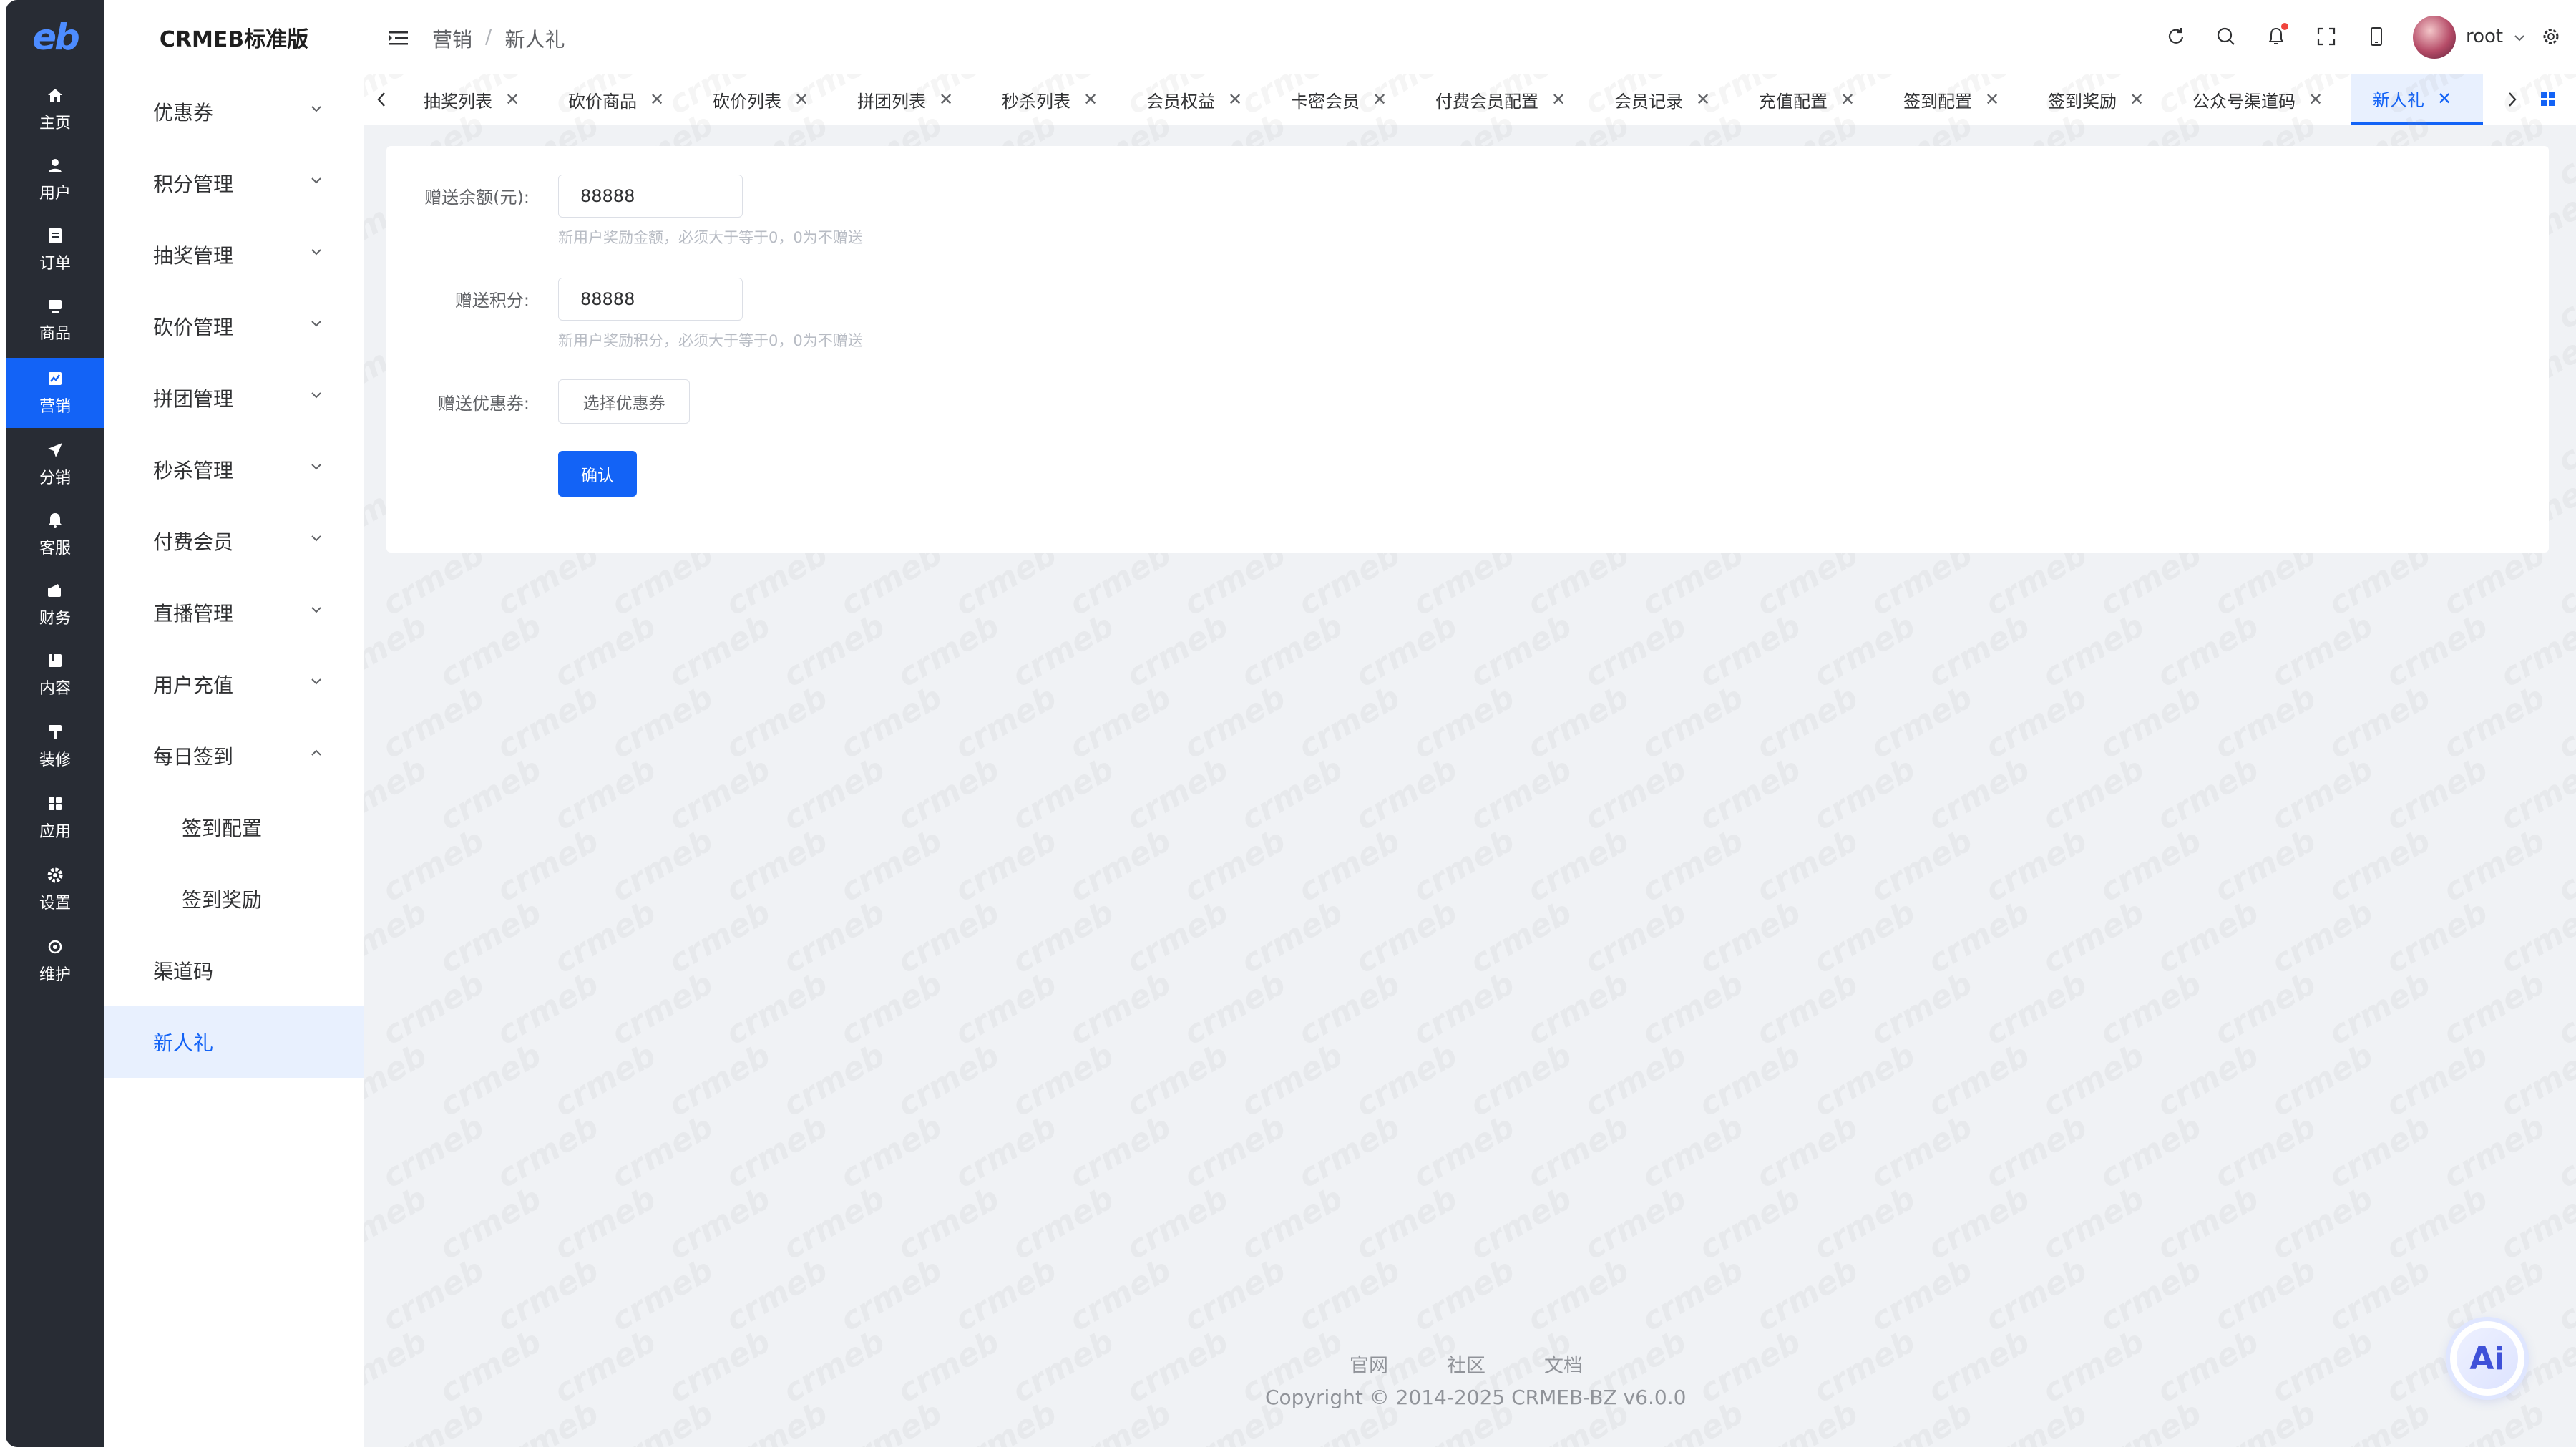 Image resolution: width=2576 pixels, height=1450 pixels. Describe the element at coordinates (650, 299) in the screenshot. I see `points-input` at that location.